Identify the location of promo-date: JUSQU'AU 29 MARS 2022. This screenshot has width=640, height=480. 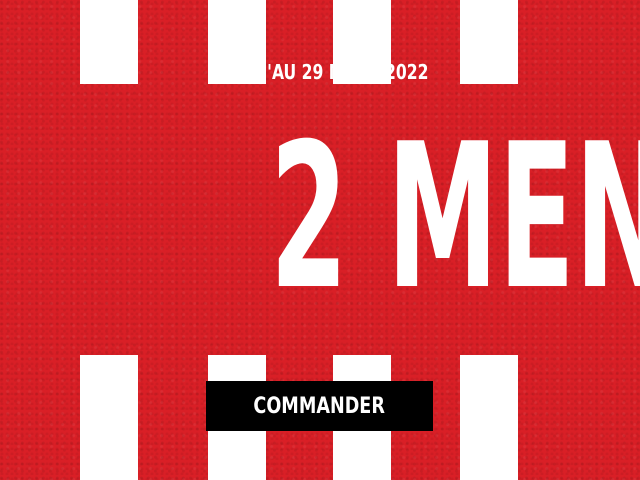
(320, 72).